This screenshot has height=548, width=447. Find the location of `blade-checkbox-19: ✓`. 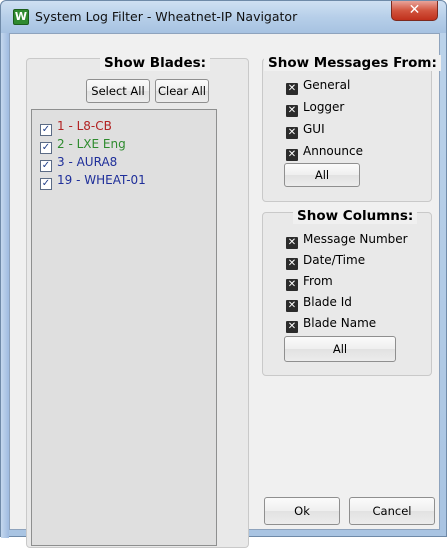

blade-checkbox-19: ✓ is located at coordinates (46, 184).